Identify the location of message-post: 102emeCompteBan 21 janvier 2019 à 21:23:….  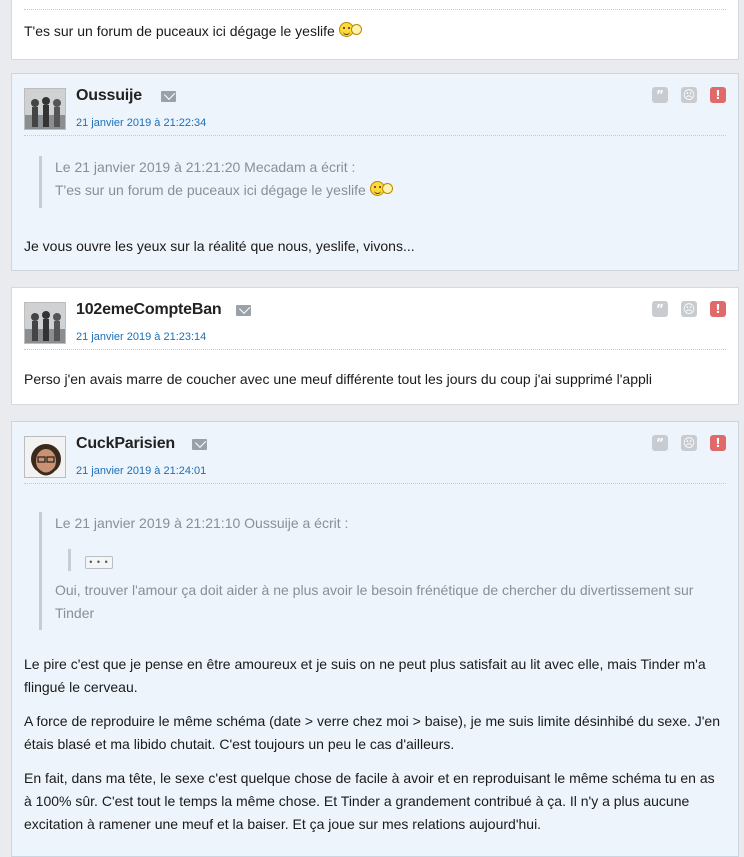
(375, 346).